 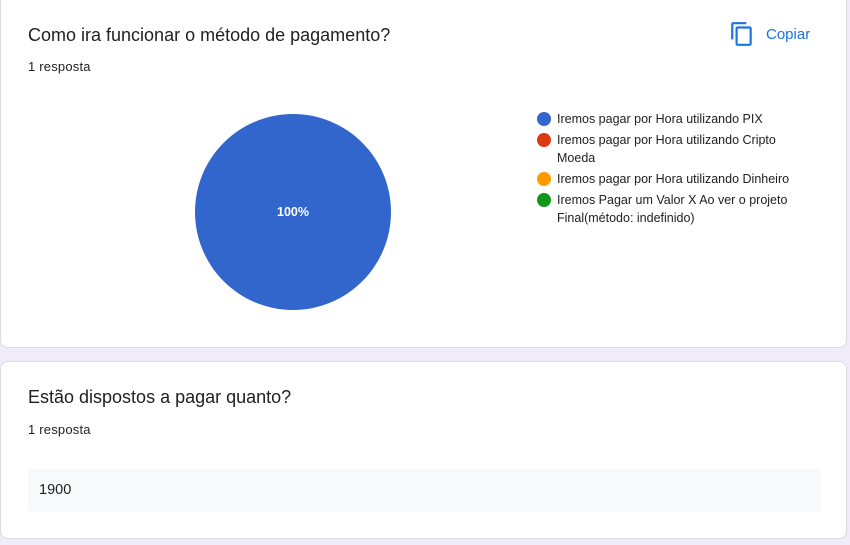 What do you see at coordinates (741, 34) in the screenshot?
I see `copy-icon` at bounding box center [741, 34].